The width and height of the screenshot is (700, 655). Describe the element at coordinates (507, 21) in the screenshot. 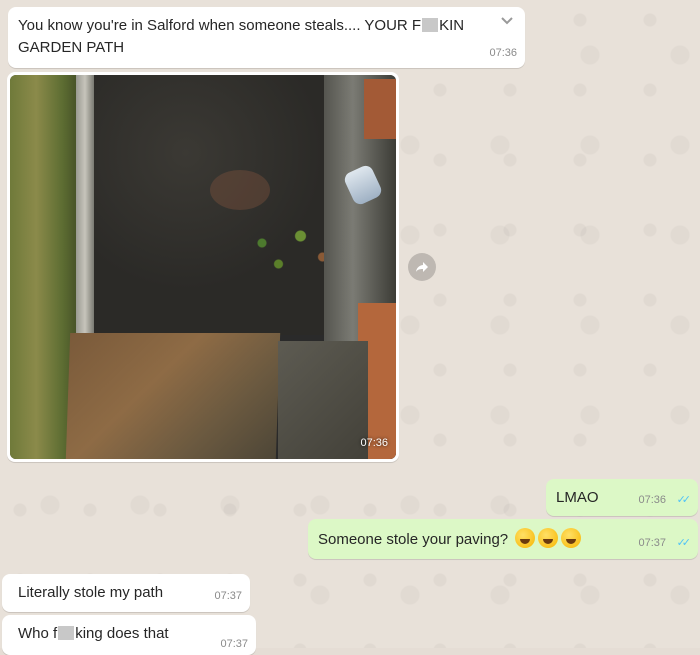

I see `chevron-down-icon` at that location.